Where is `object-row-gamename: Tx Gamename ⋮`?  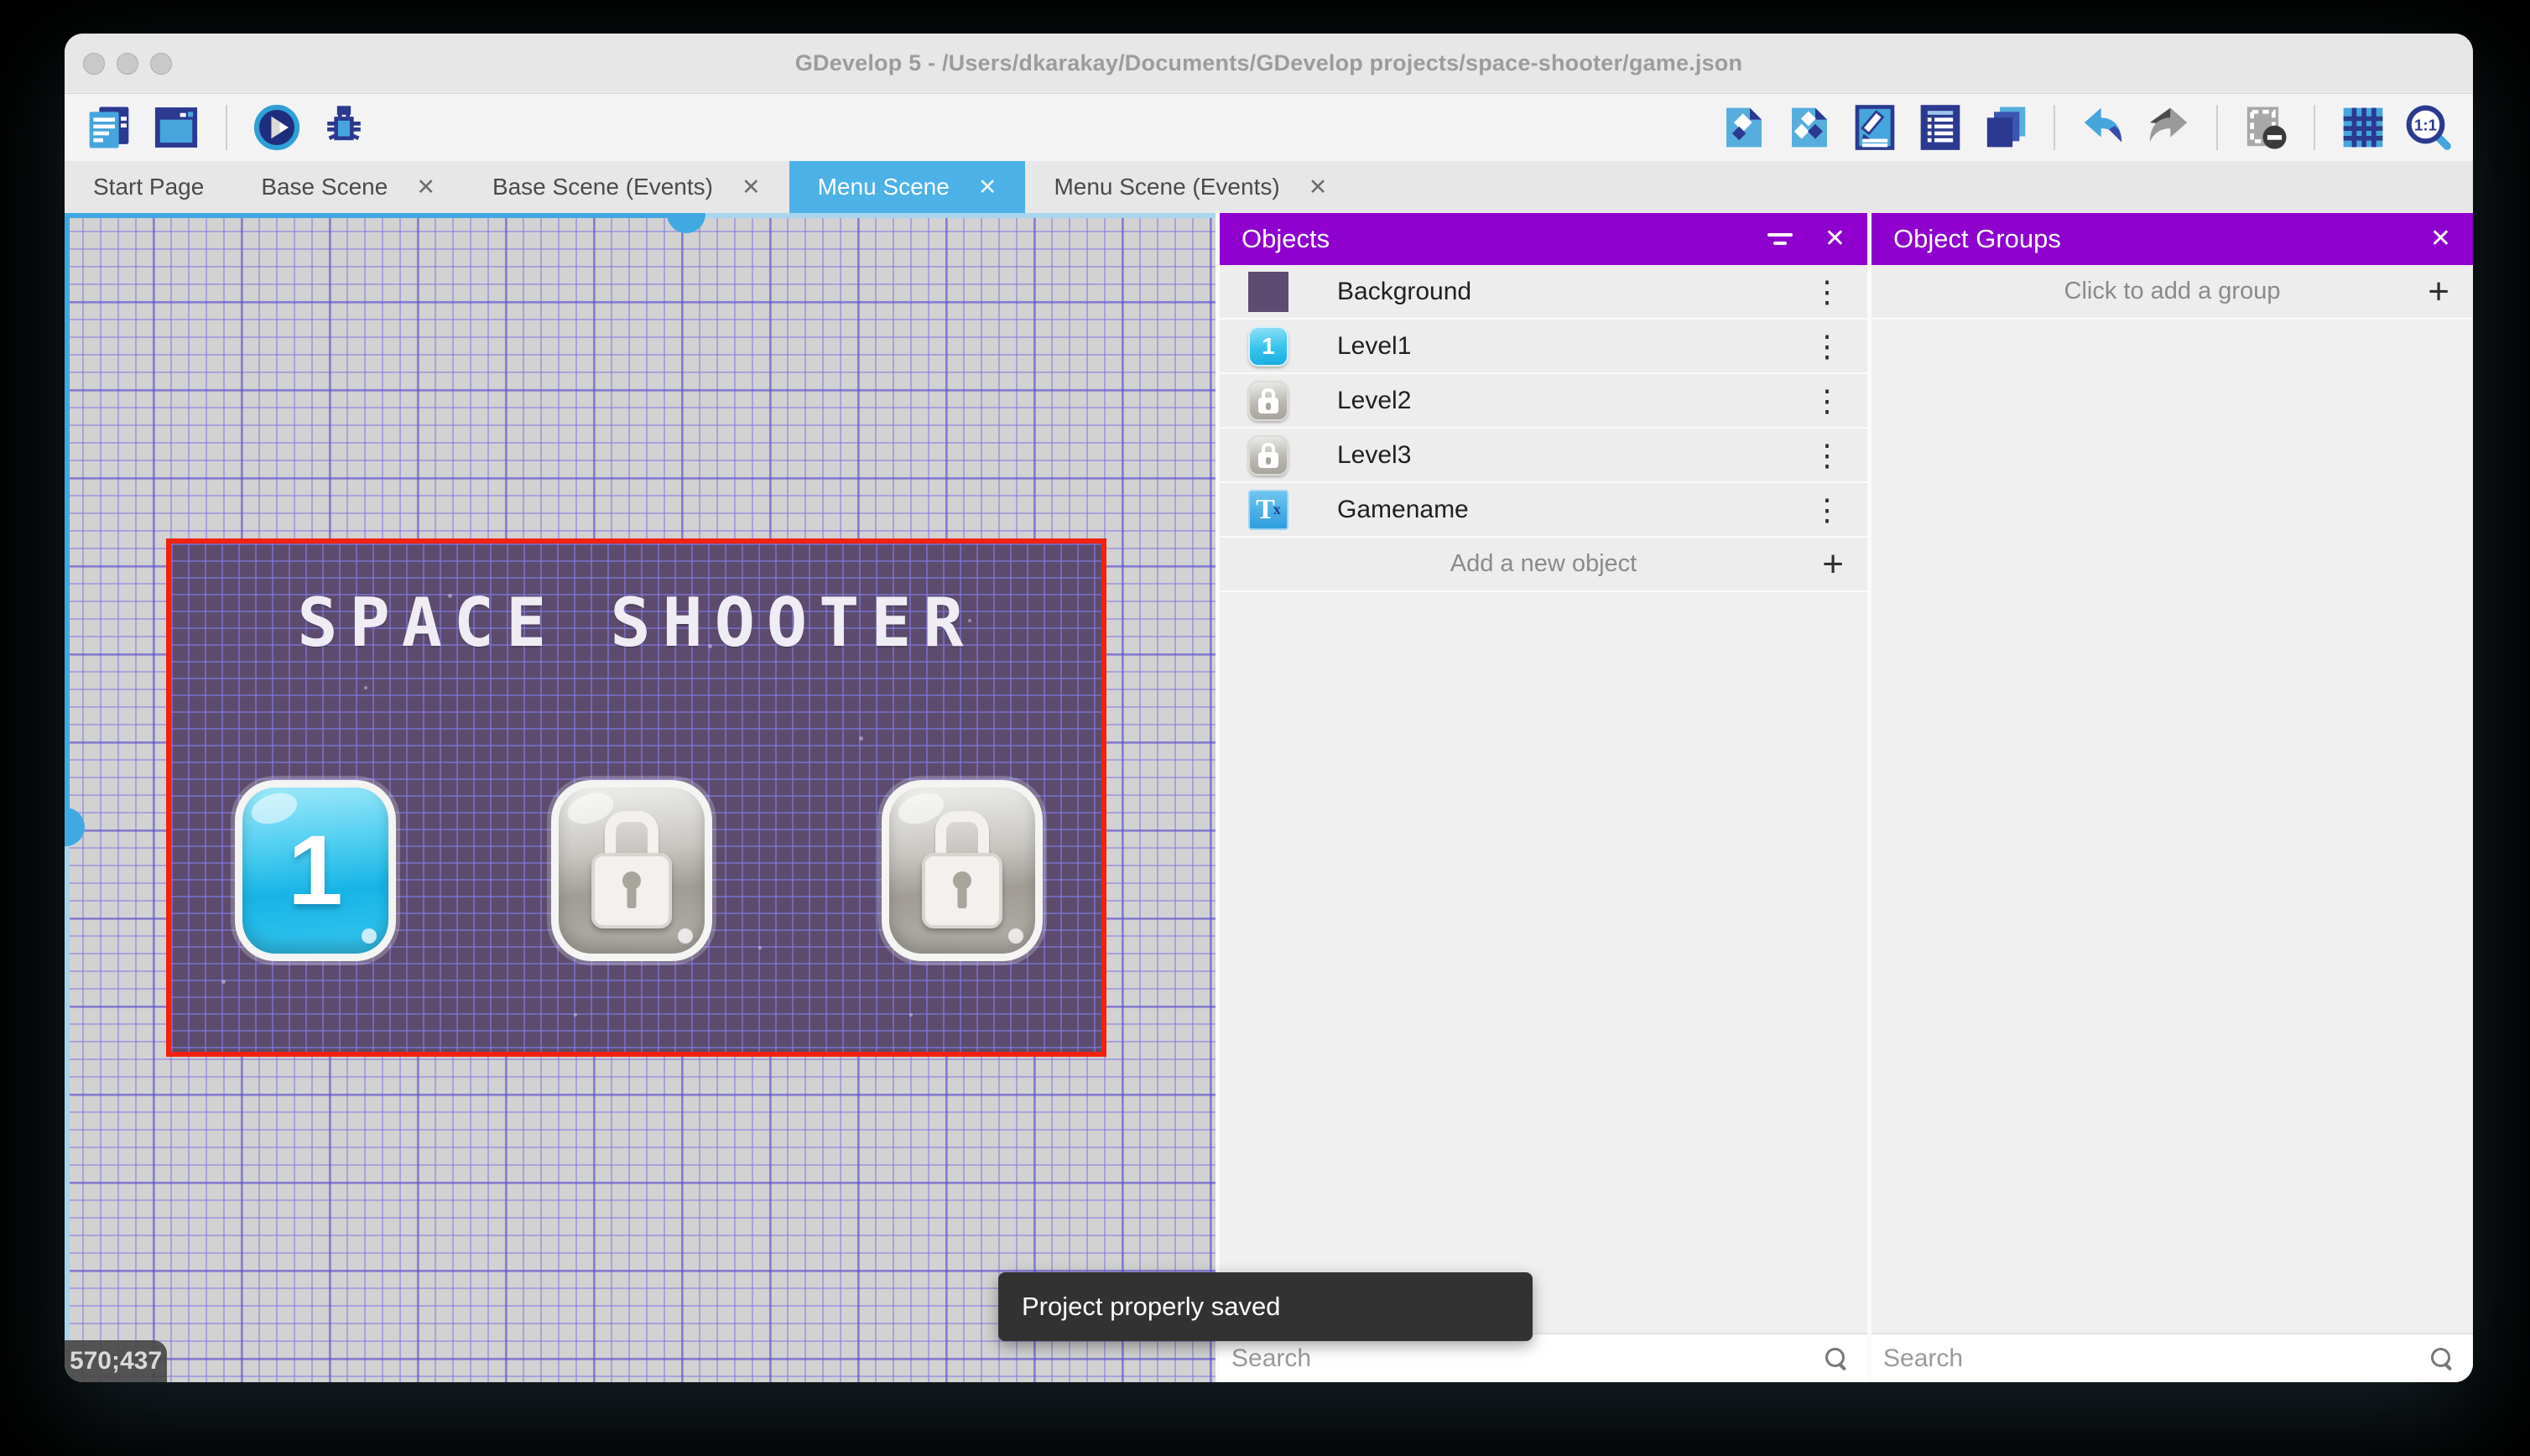 object-row-gamename: Tx Gamename ⋮ is located at coordinates (1543, 510).